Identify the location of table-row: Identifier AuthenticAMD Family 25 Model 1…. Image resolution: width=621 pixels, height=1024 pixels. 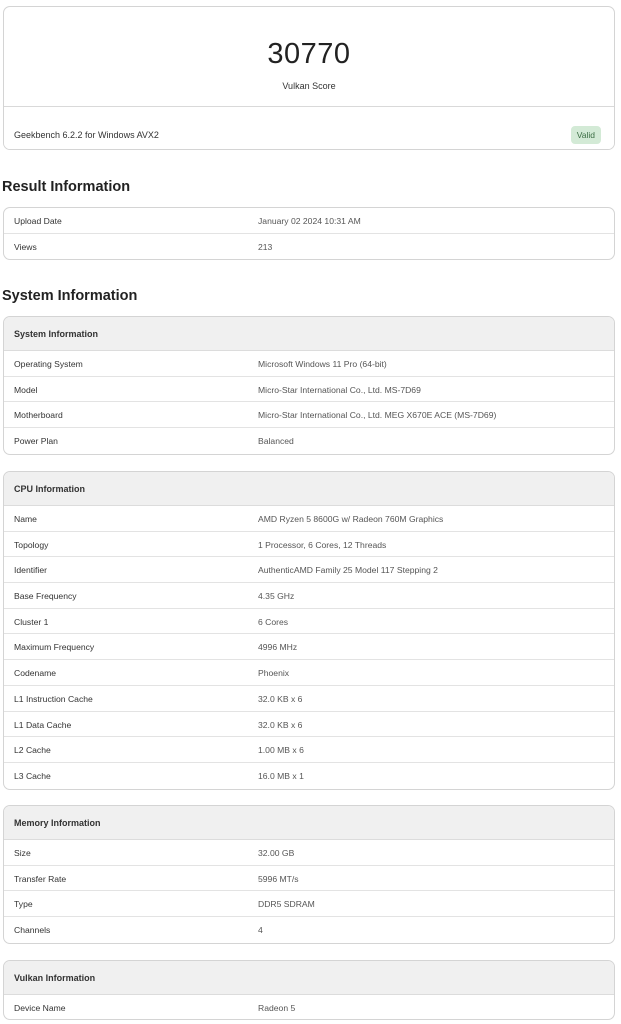
(309, 570).